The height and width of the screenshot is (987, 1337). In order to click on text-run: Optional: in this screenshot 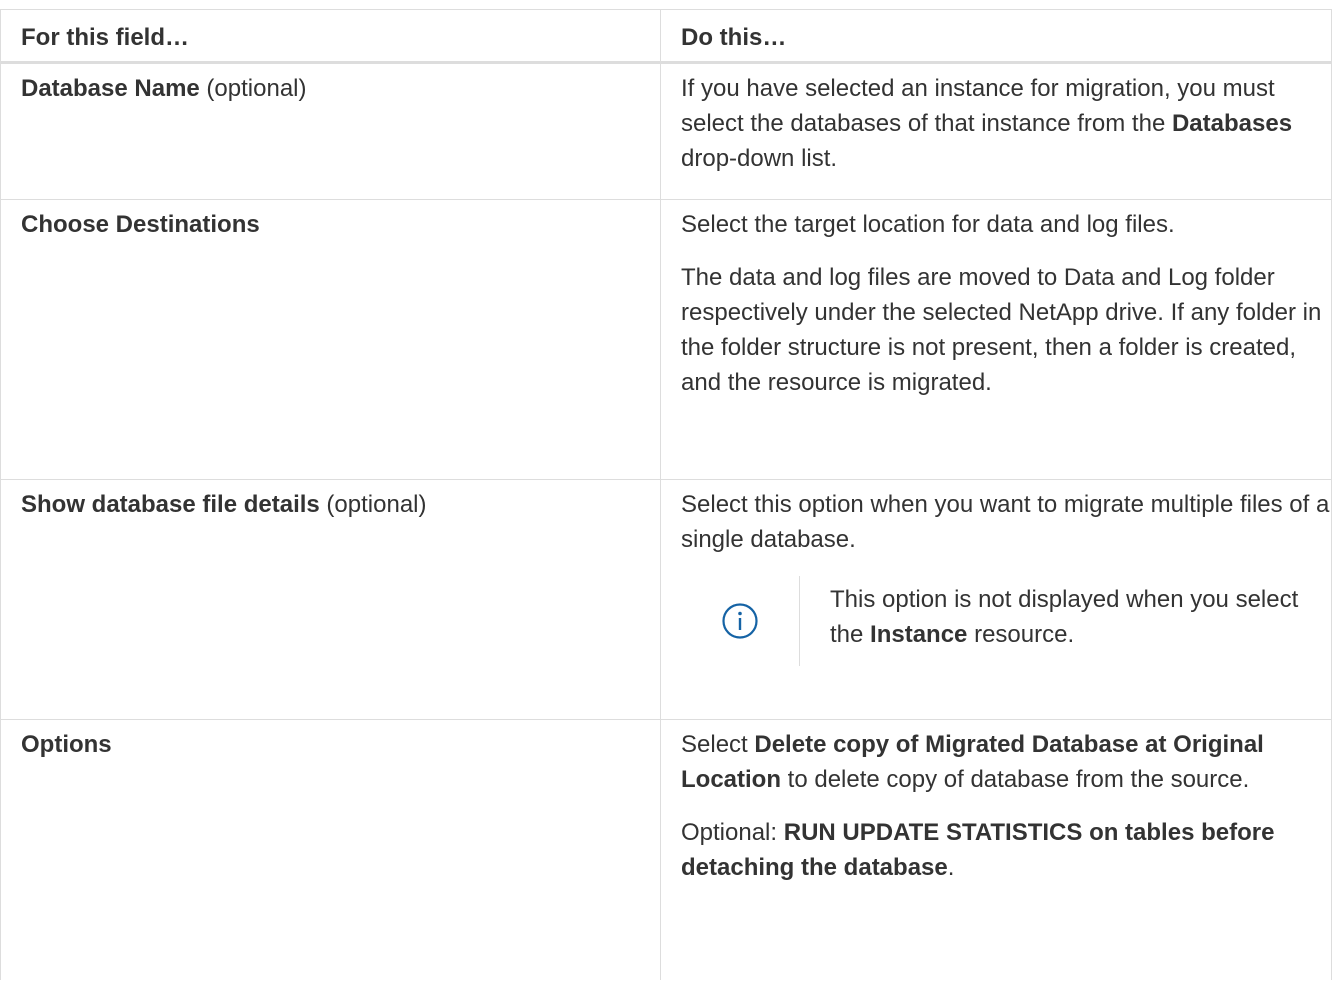, I will do `click(732, 832)`.